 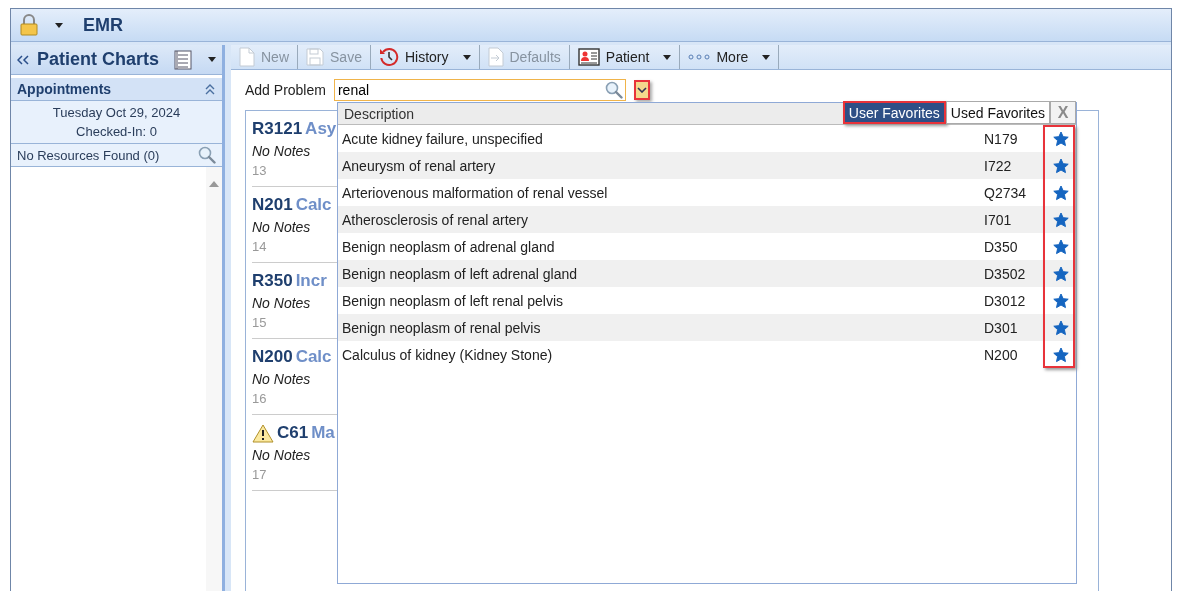 I want to click on problem-number: 14, so click(x=260, y=246).